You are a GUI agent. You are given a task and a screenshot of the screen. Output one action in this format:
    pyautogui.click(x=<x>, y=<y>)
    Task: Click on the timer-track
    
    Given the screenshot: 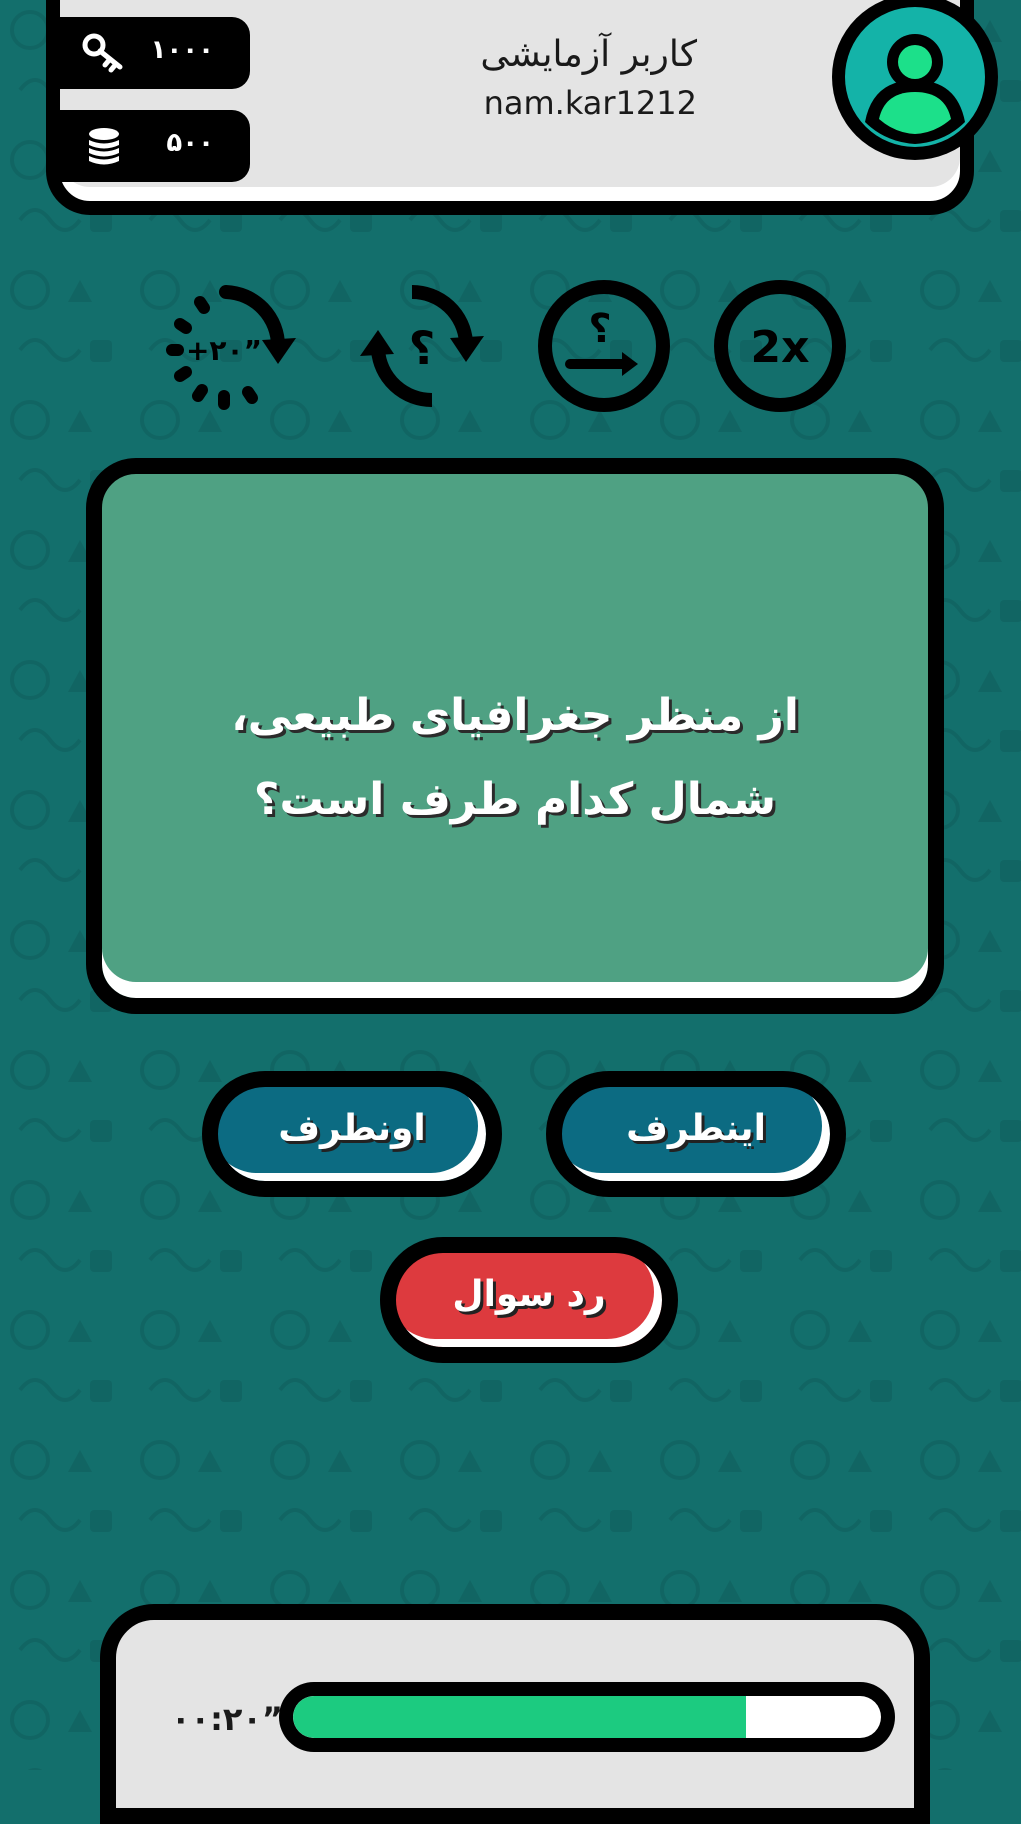 What is the action you would take?
    pyautogui.click(x=587, y=1717)
    